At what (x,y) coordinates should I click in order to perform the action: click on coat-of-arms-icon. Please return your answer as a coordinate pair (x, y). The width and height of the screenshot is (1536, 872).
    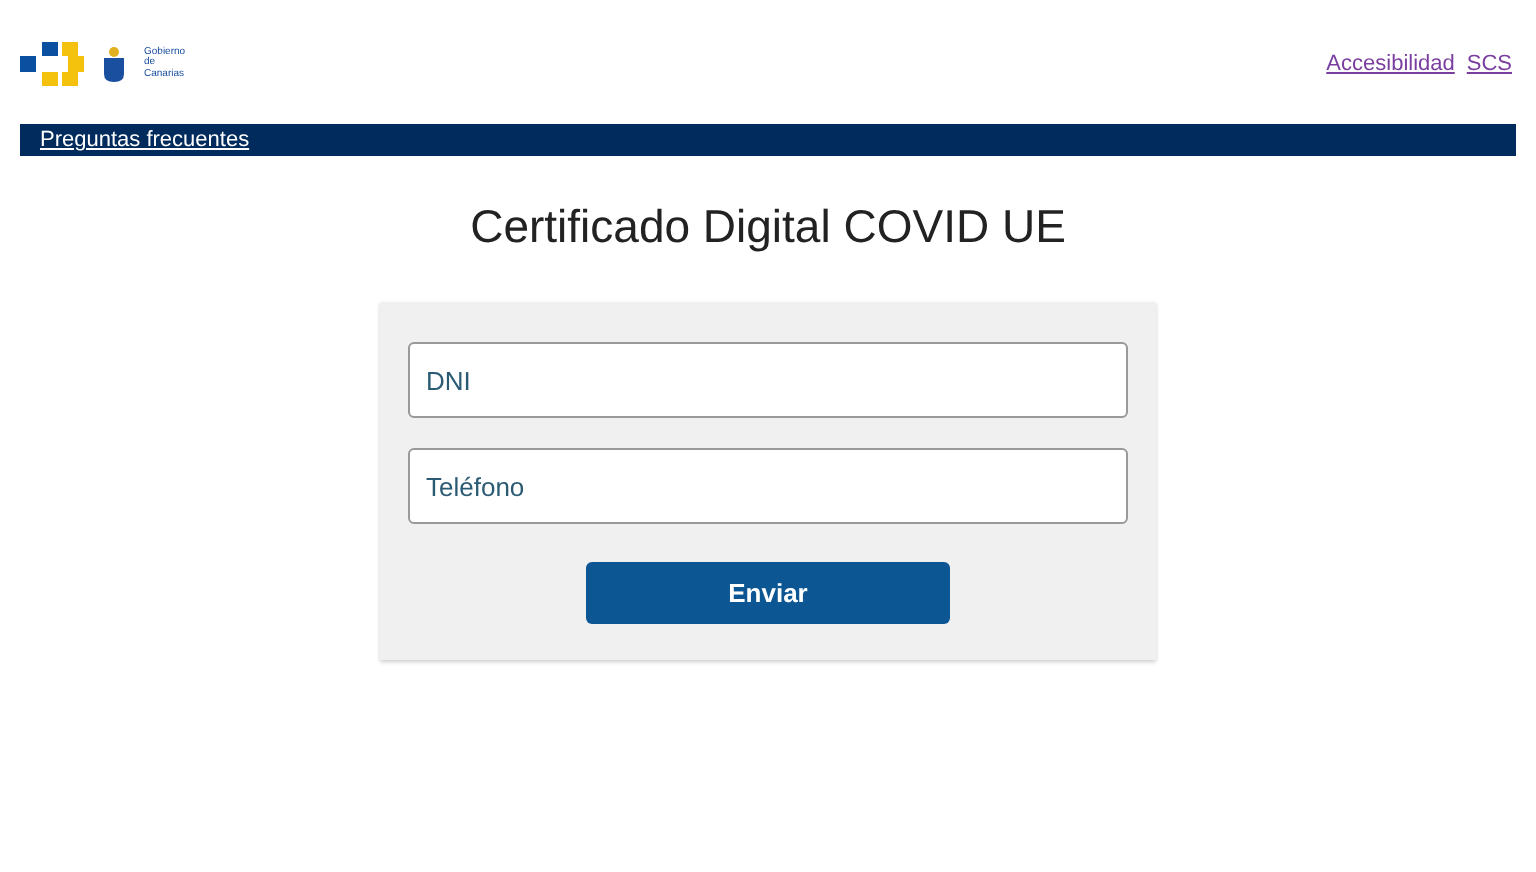
    Looking at the image, I should click on (114, 64).